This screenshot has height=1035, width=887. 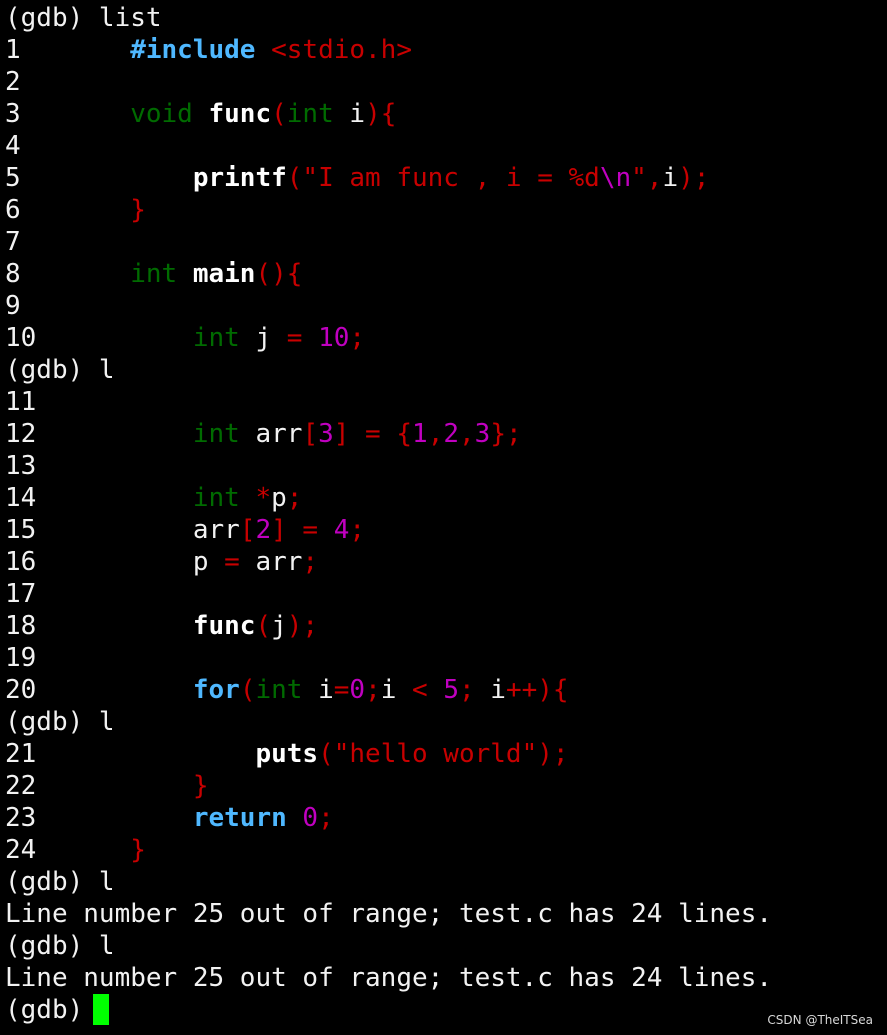 I want to click on line-number: 4, so click(x=13, y=146).